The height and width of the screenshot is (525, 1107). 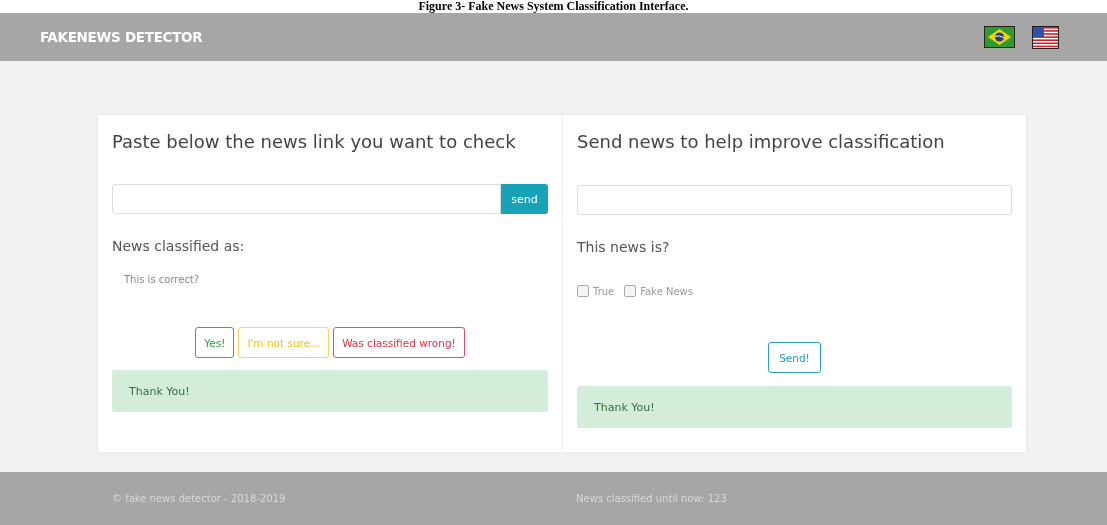 What do you see at coordinates (761, 142) in the screenshot?
I see `panel-title: Send news to help improve classification` at bounding box center [761, 142].